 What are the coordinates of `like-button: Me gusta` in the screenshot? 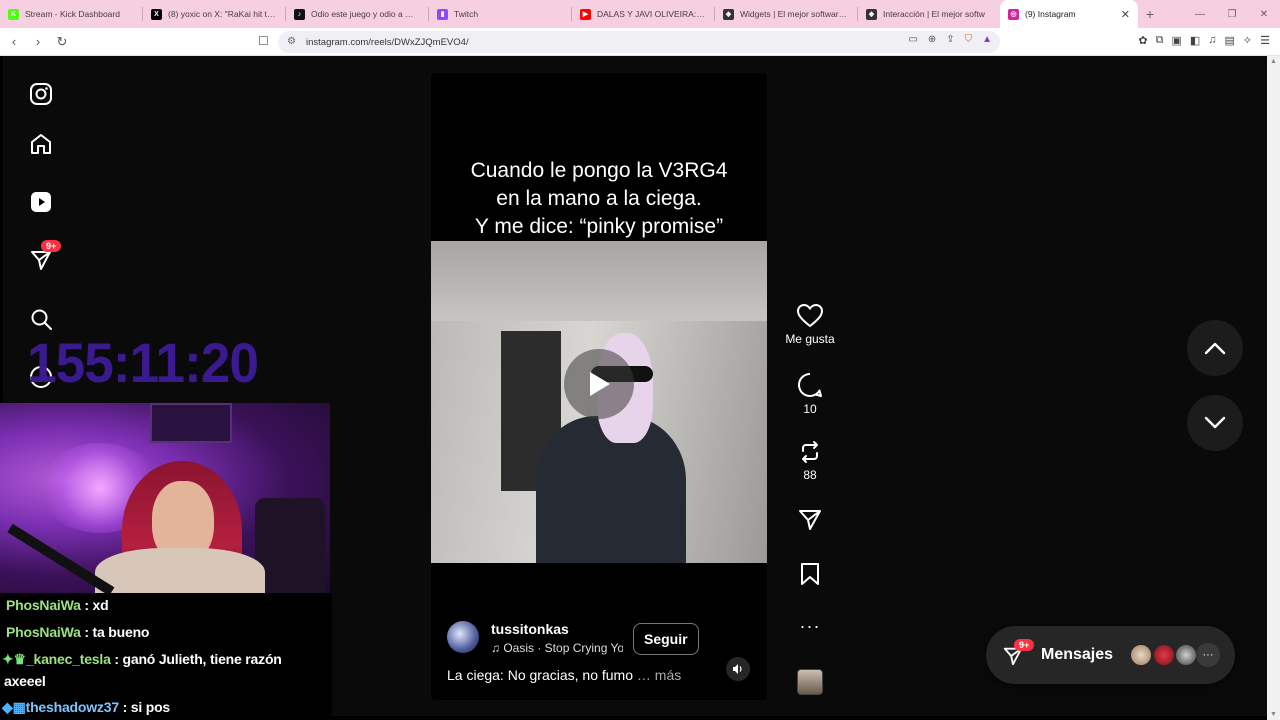 It's located at (810, 325).